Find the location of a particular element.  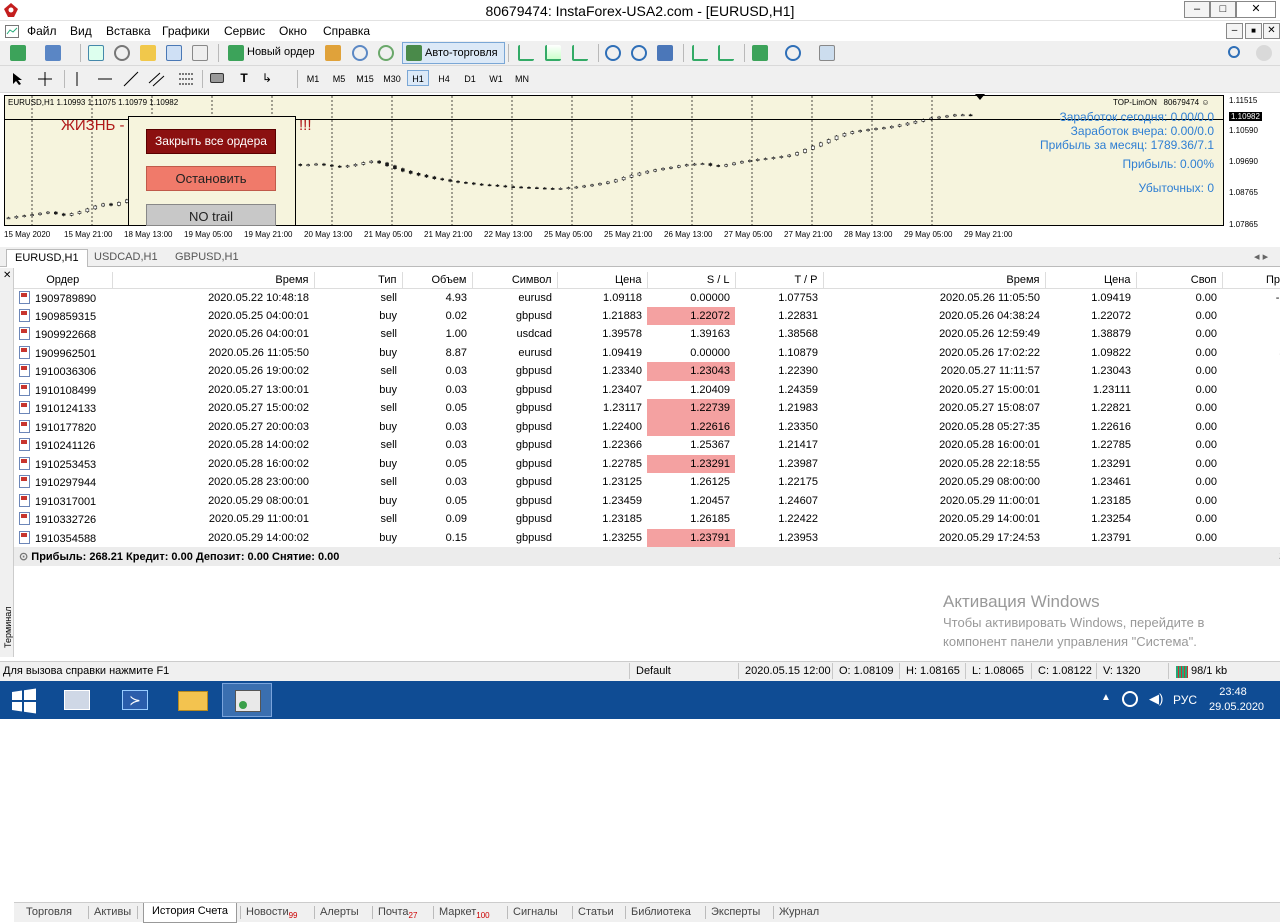

strategy-tester-icon is located at coordinates (200, 53).